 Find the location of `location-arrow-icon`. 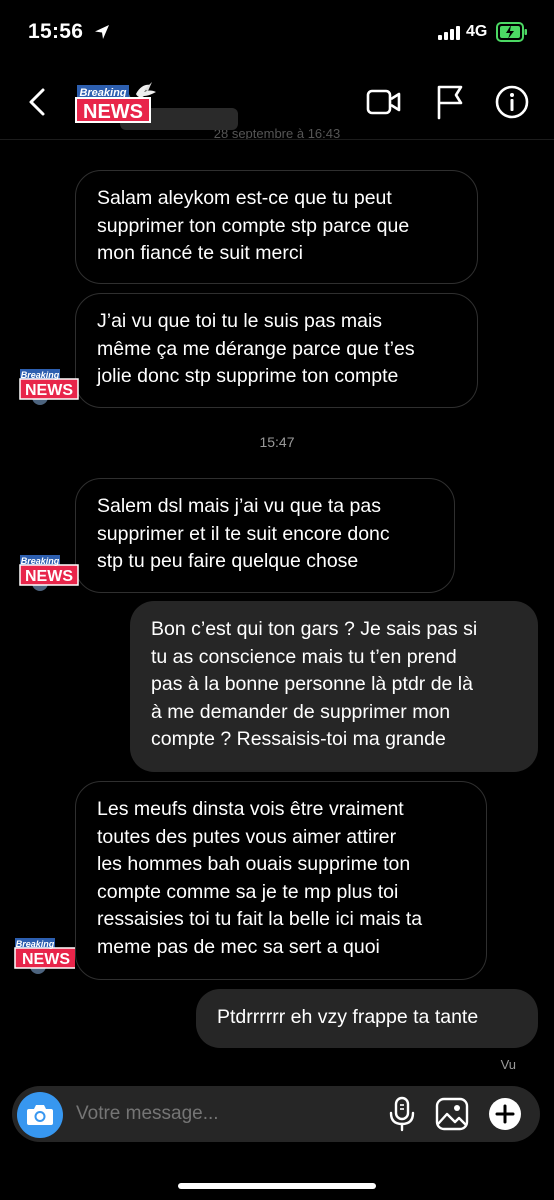

location-arrow-icon is located at coordinates (102, 32).